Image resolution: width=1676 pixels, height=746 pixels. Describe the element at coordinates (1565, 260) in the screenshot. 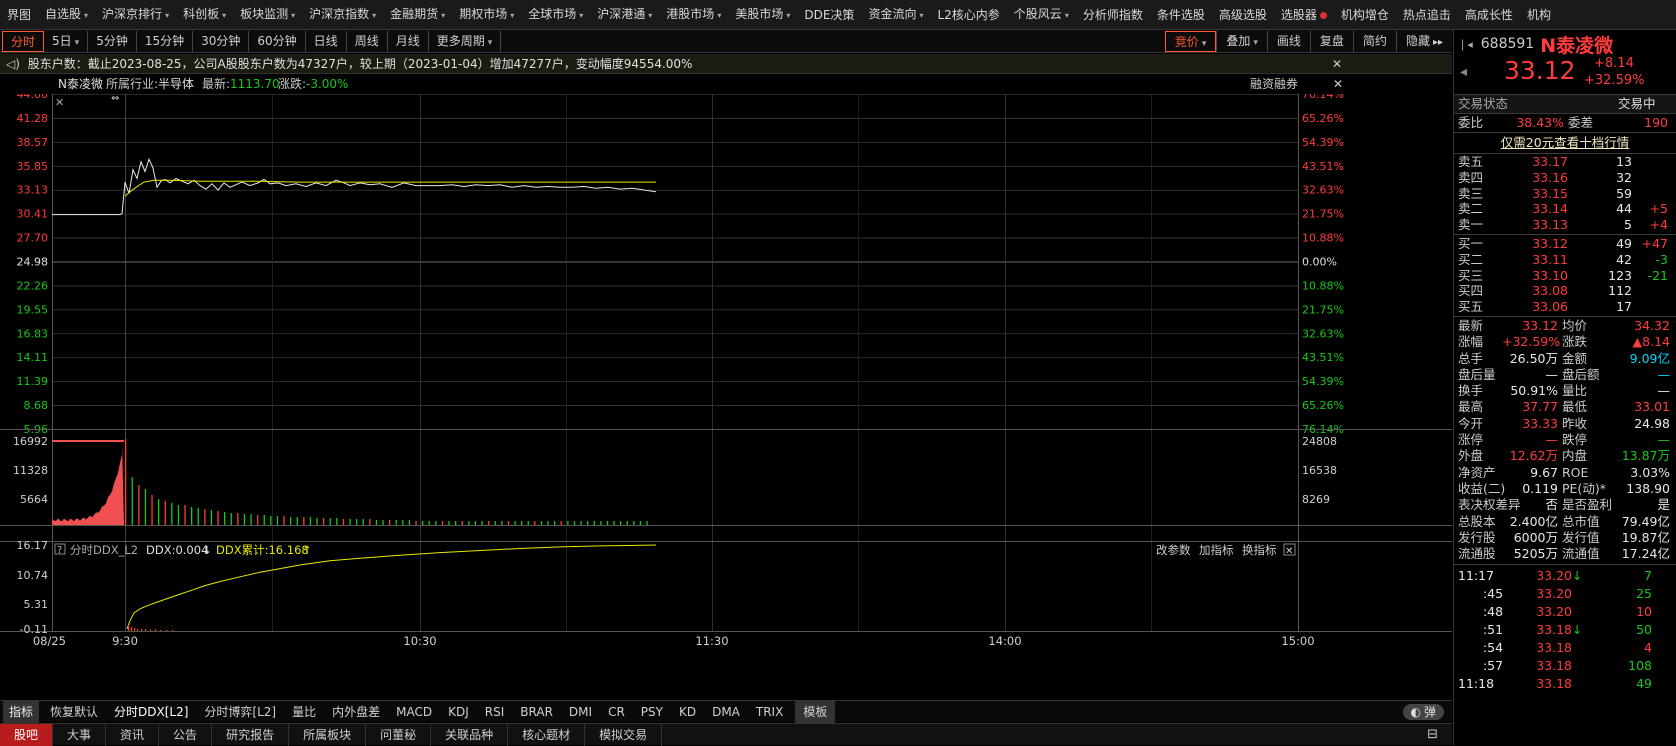

I see `bids-row: 买二 33.11 42 -3` at that location.